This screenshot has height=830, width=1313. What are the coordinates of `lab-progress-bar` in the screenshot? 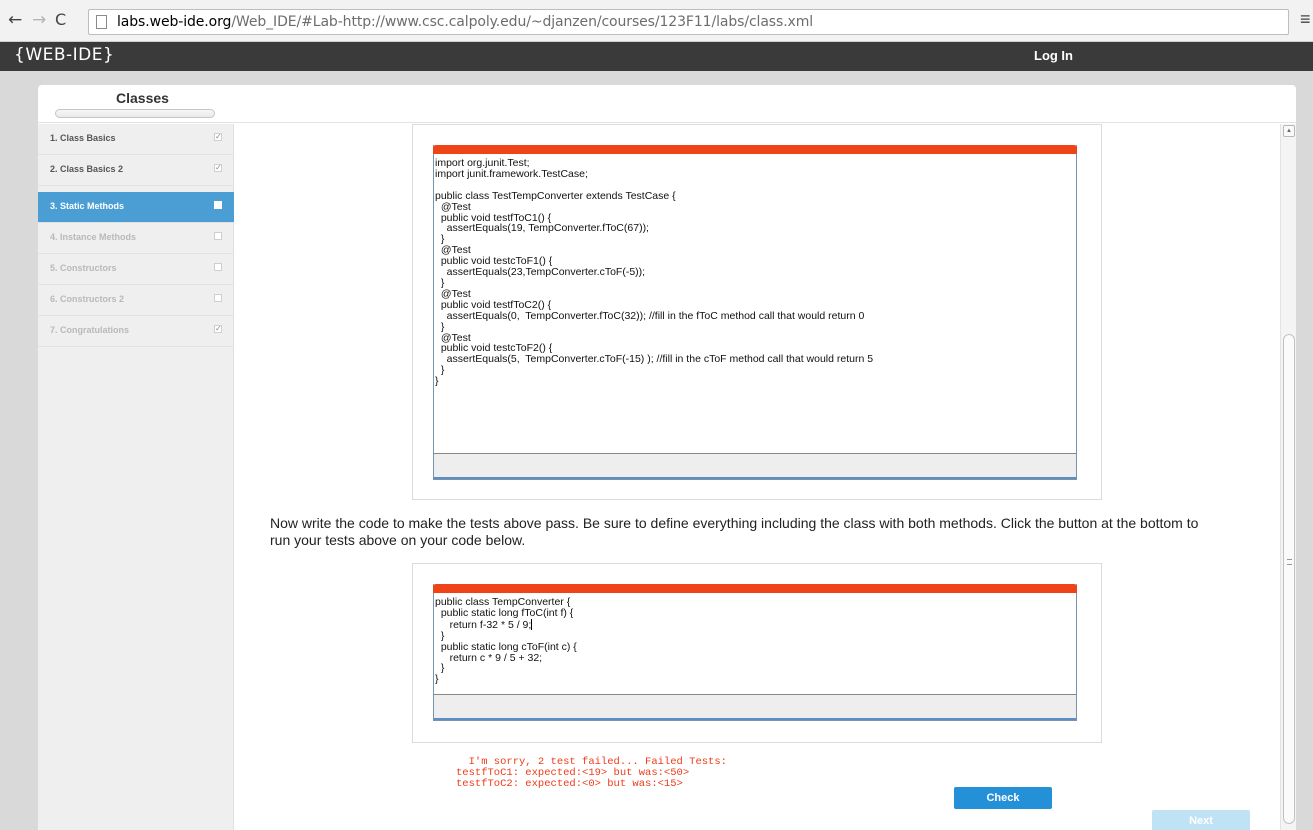 It's located at (135, 113).